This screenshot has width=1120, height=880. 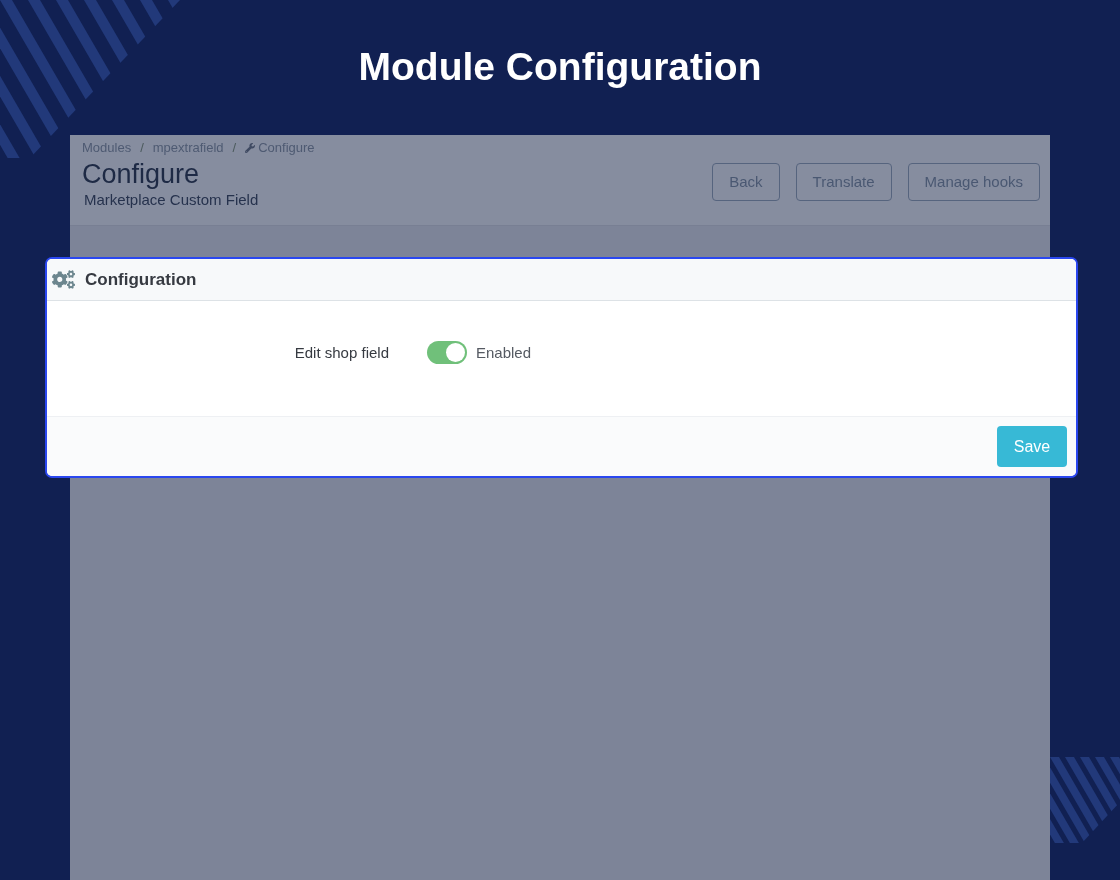 What do you see at coordinates (63, 279) in the screenshot?
I see `gears-icon` at bounding box center [63, 279].